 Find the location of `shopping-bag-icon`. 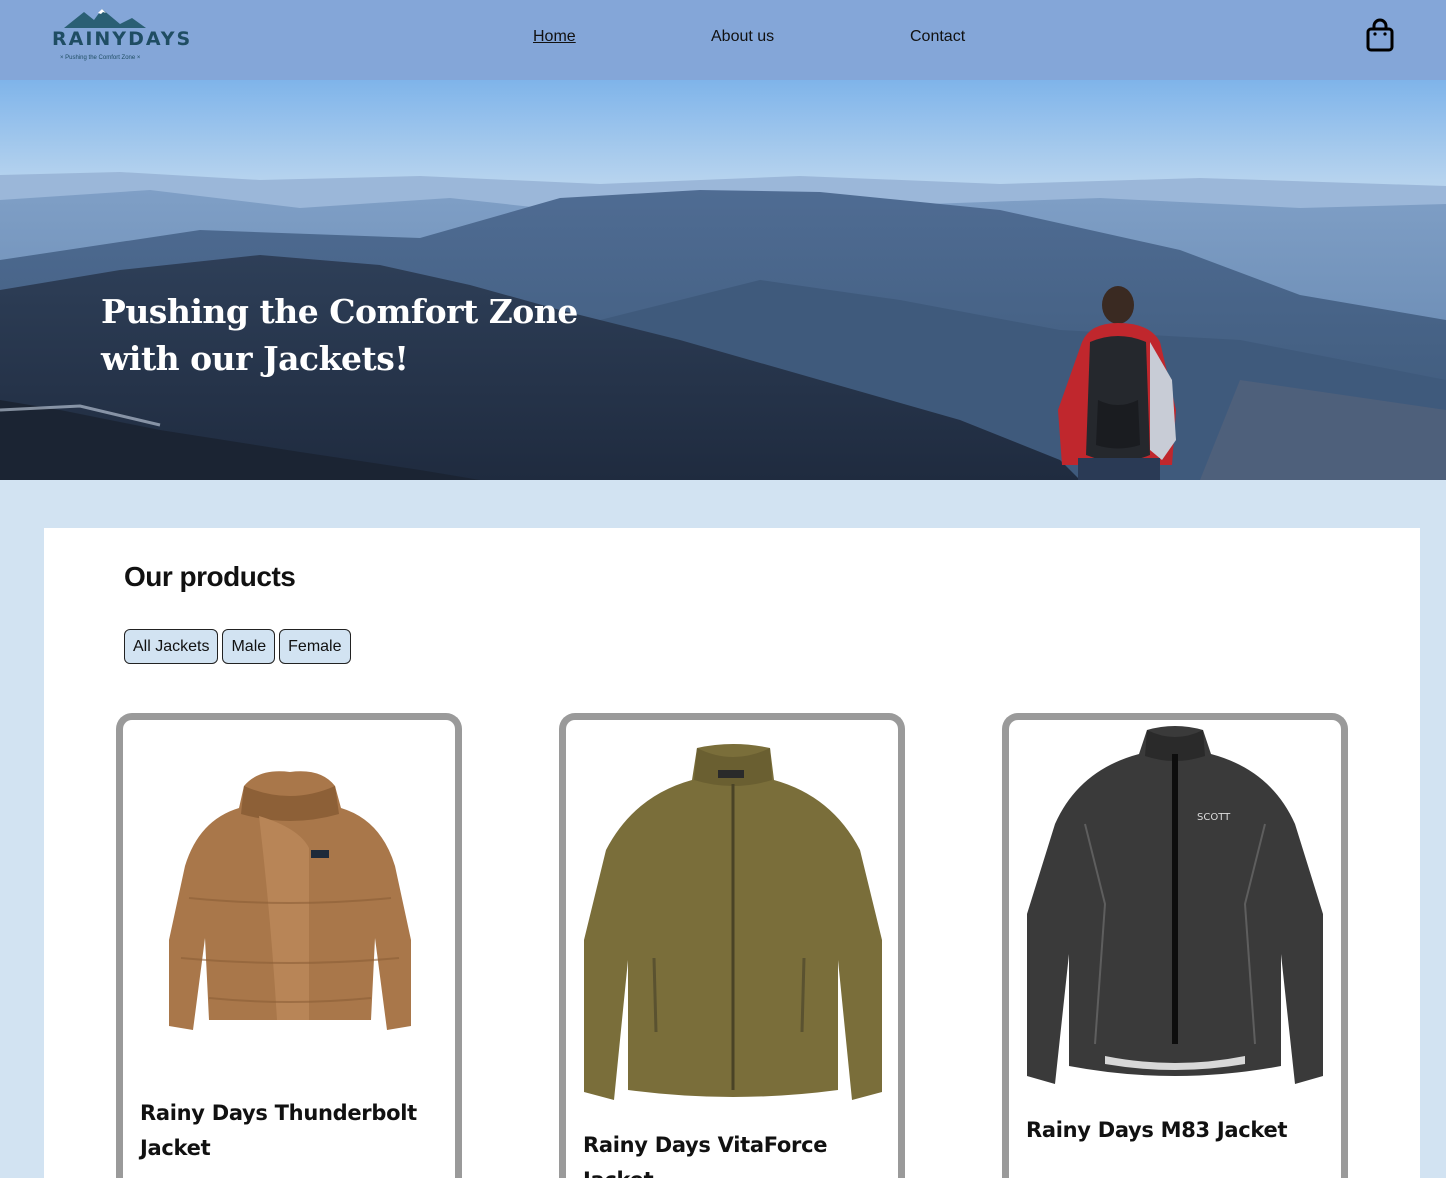

shopping-bag-icon is located at coordinates (1380, 36).